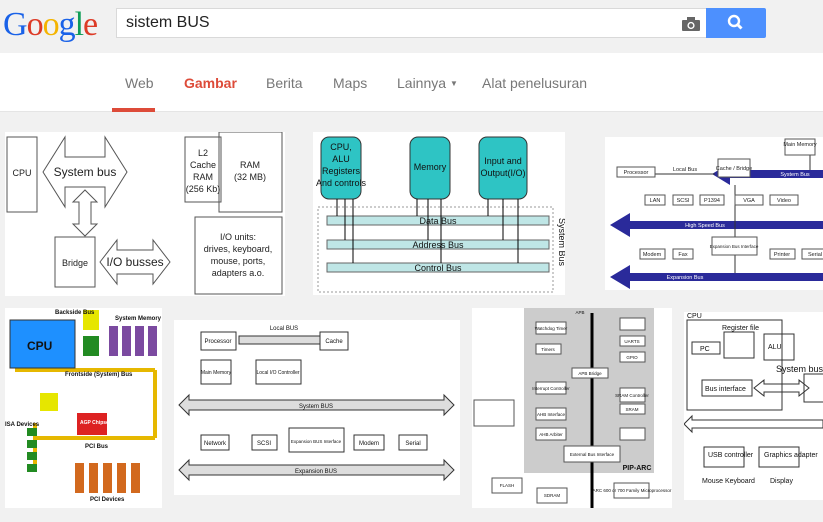  I want to click on label: Display, so click(781, 481).